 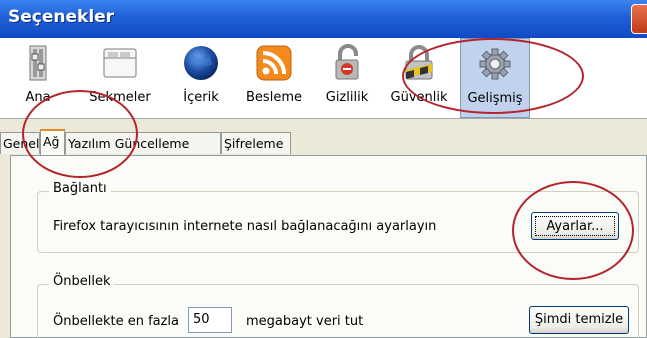 What do you see at coordinates (38, 97) in the screenshot?
I see `toolbar-label-main: Ana` at bounding box center [38, 97].